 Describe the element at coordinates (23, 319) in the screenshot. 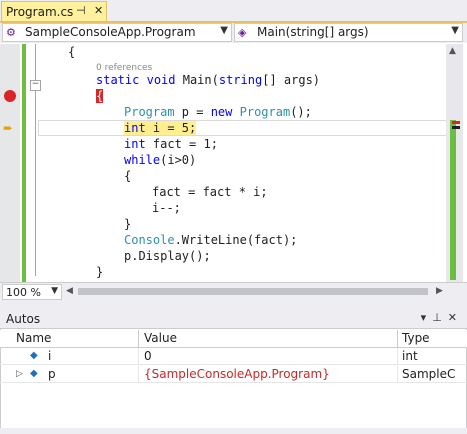

I see `autos-title: Autos` at that location.